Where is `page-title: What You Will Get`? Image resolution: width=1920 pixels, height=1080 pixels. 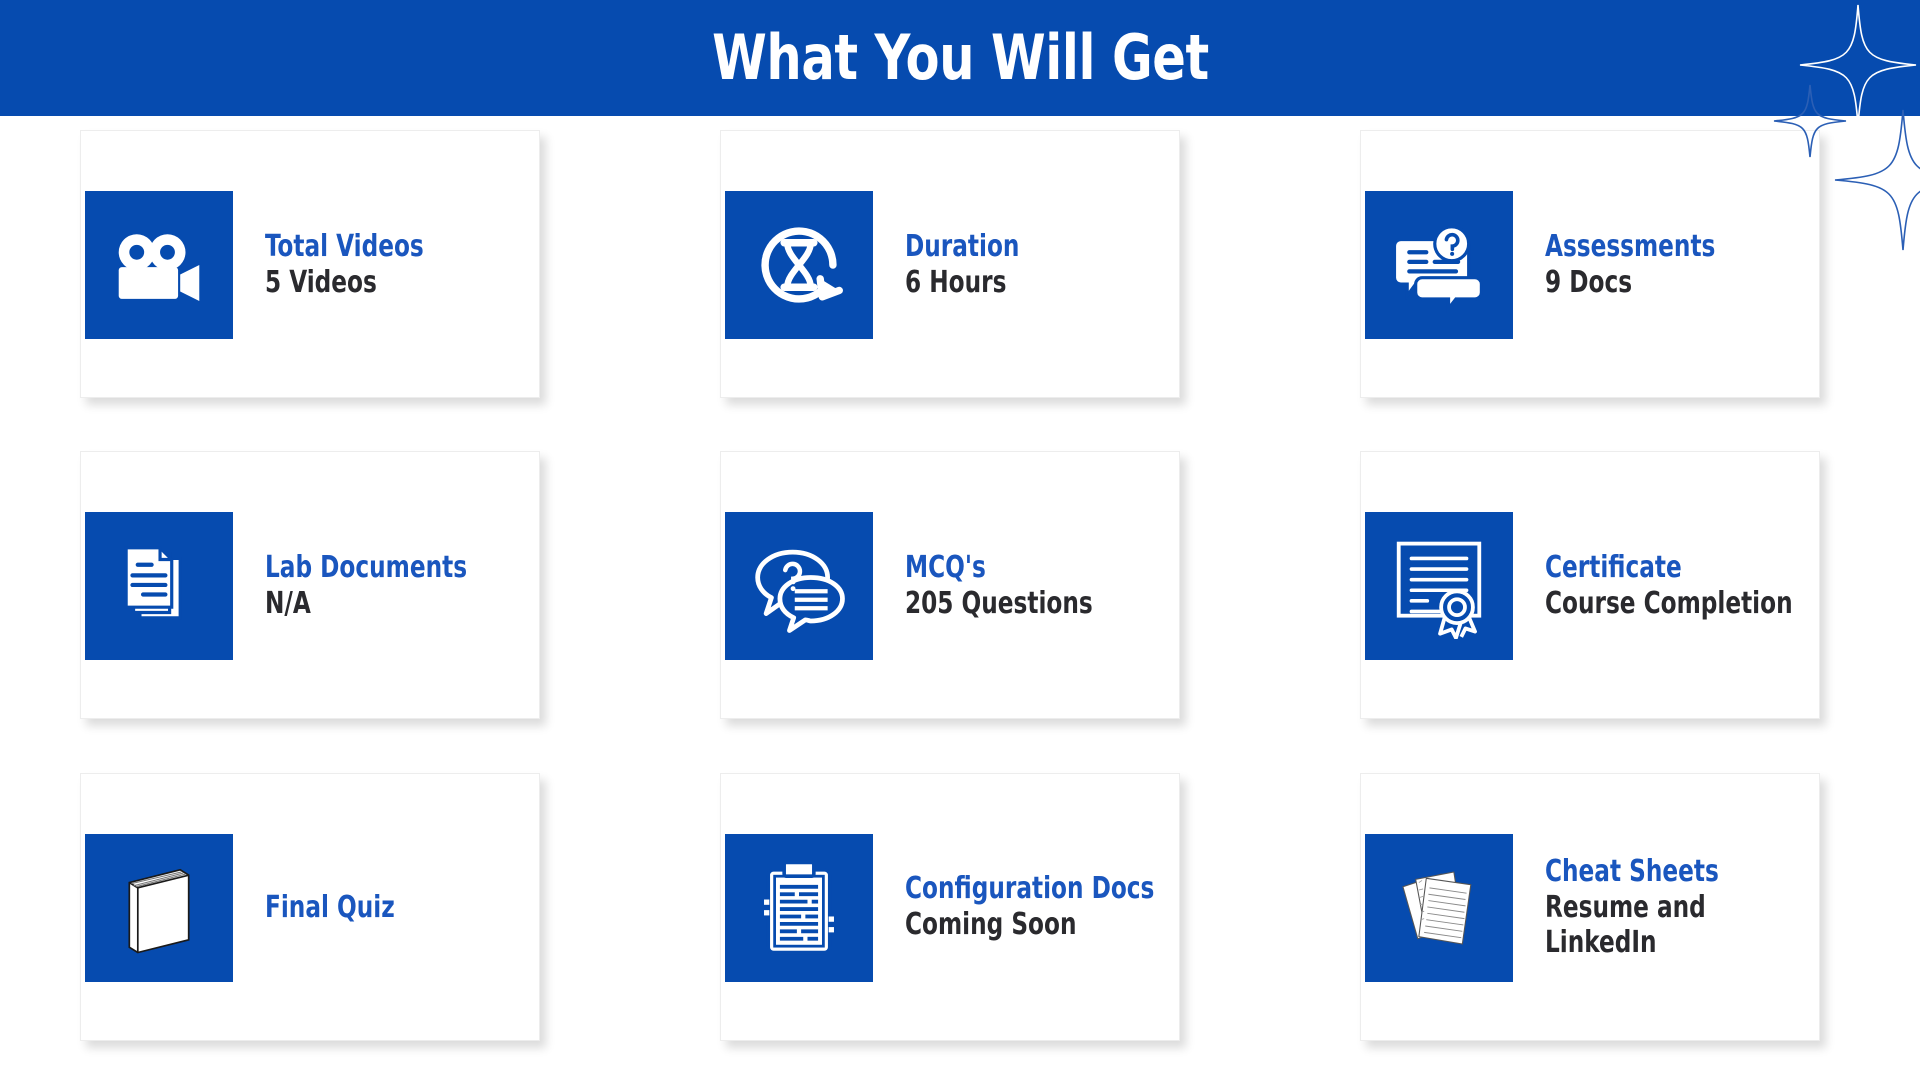
page-title: What You Will Get is located at coordinates (960, 57).